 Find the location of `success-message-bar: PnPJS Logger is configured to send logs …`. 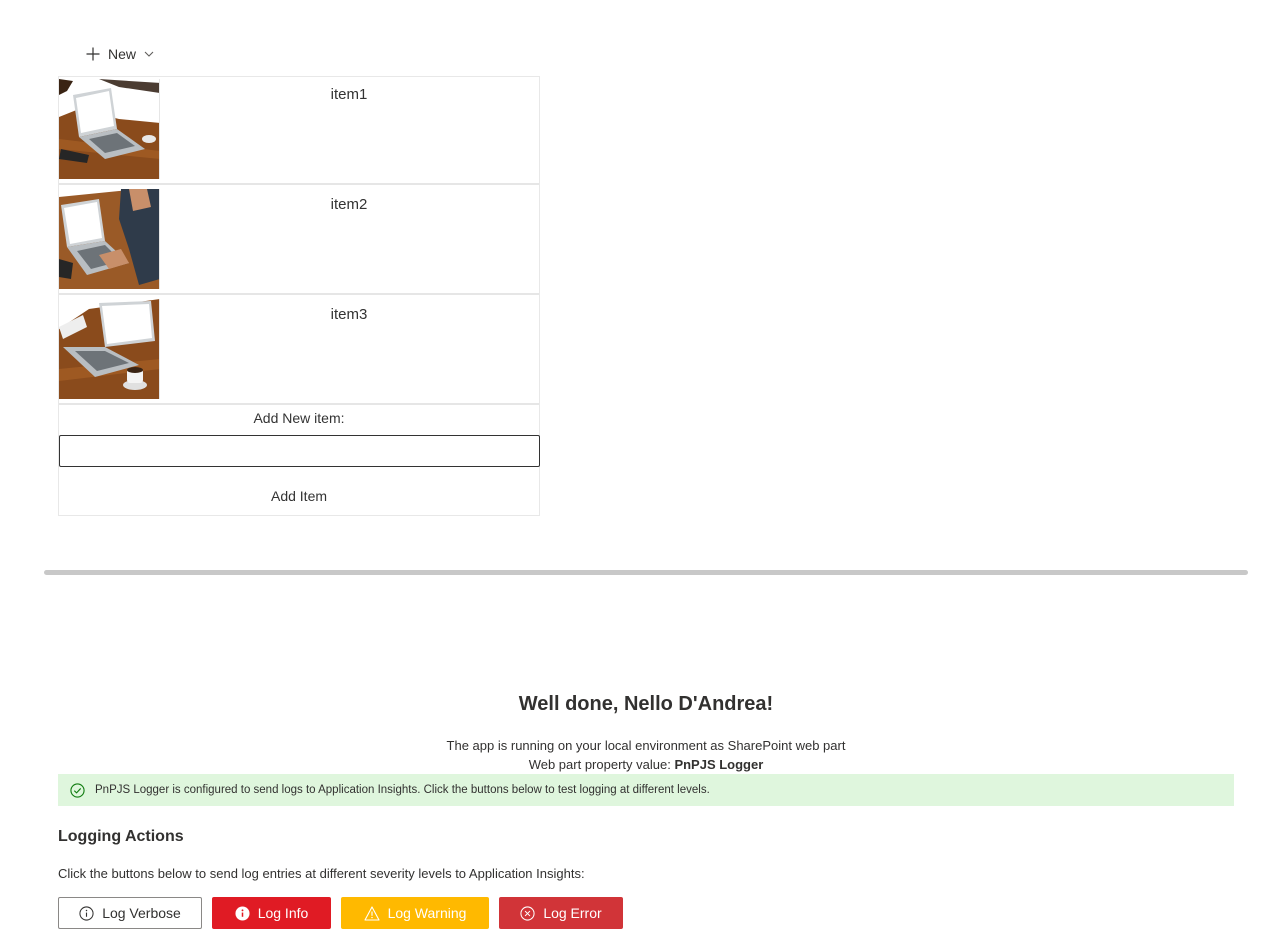

success-message-bar: PnPJS Logger is configured to send logs … is located at coordinates (646, 790).